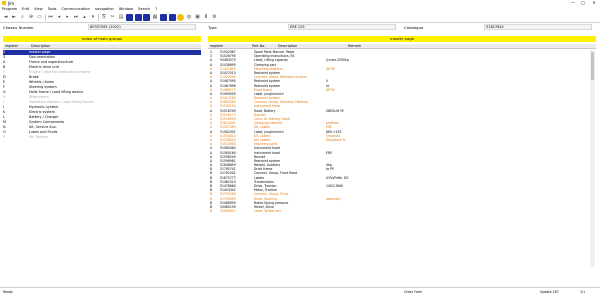 Image resolution: width=600 pixels, height=294 pixels. Describe the element at coordinates (180, 17) in the screenshot. I see `star-icon` at that location.